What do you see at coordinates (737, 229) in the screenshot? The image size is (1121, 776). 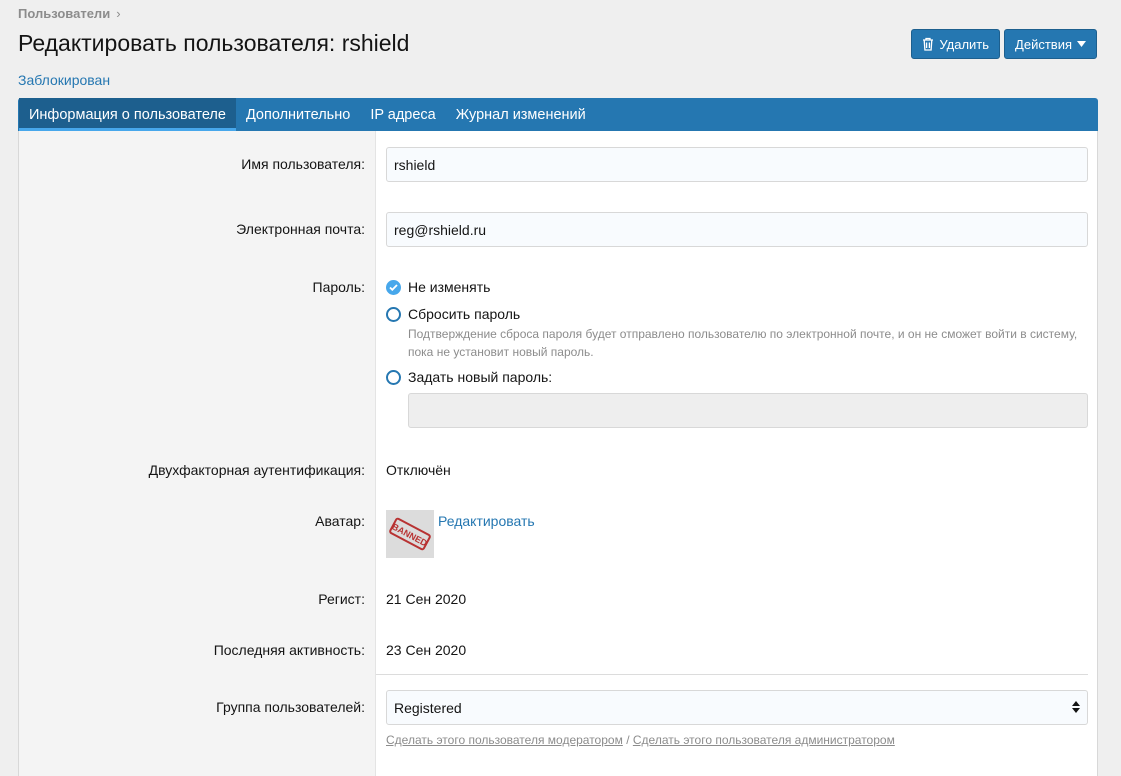 I see `email-input` at bounding box center [737, 229].